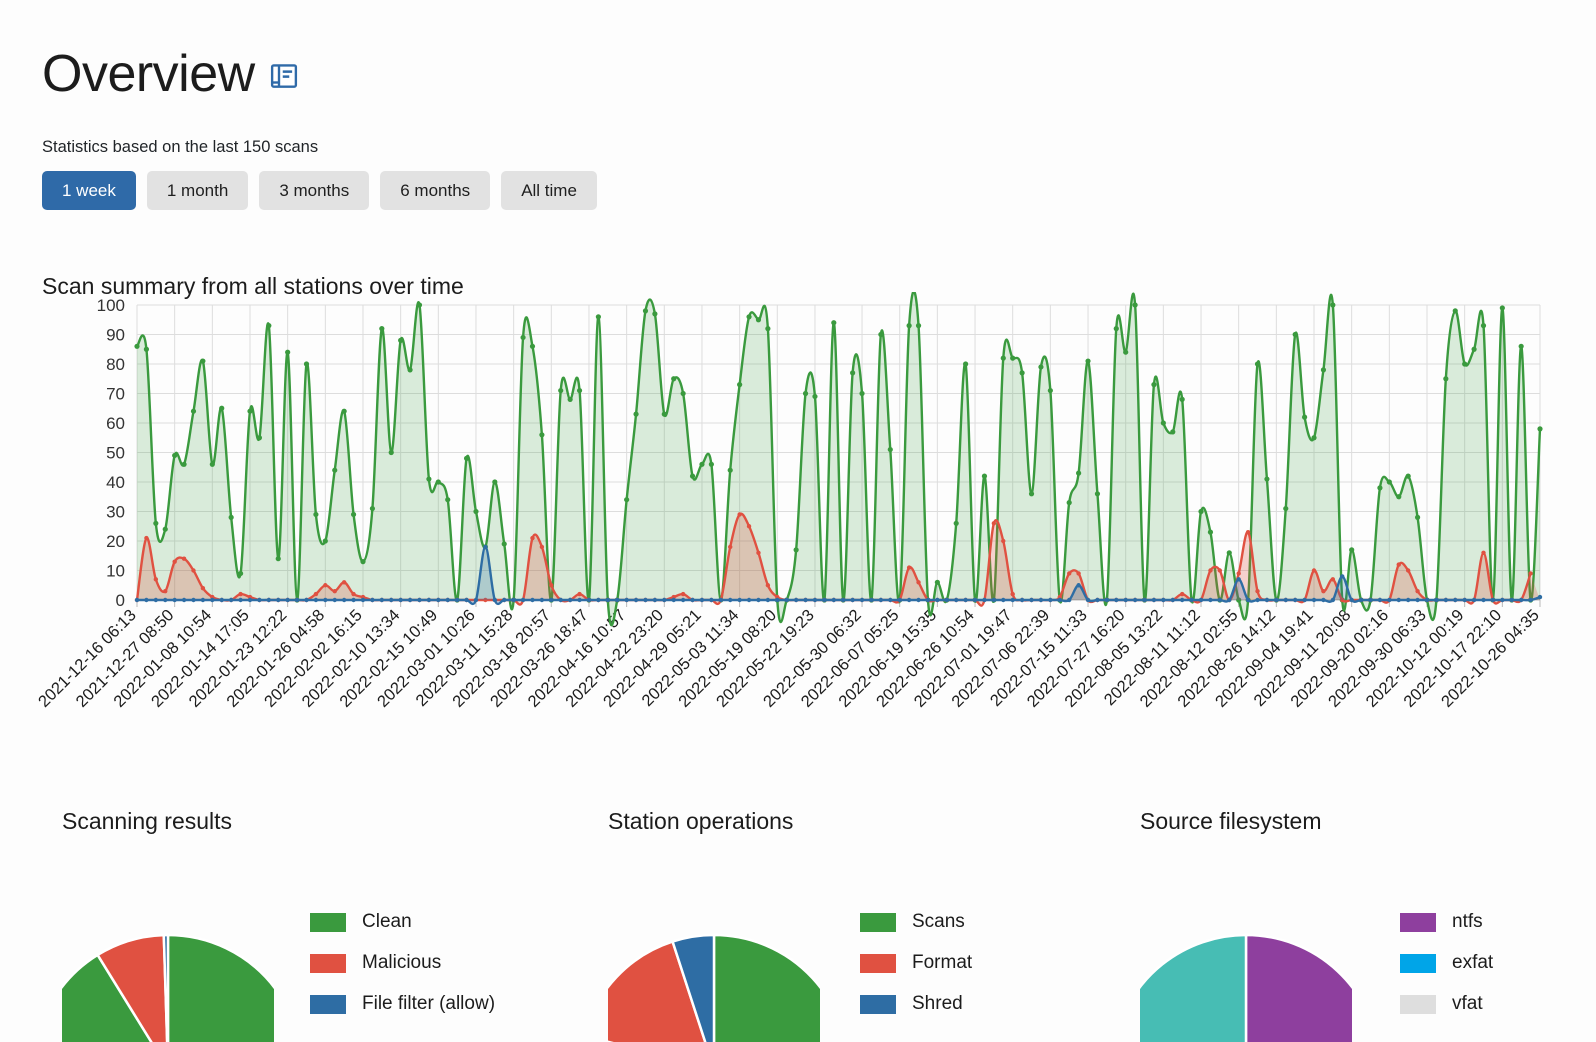 This screenshot has width=1596, height=1042. Describe the element at coordinates (942, 962) in the screenshot. I see `legend-label-format: Format` at that location.